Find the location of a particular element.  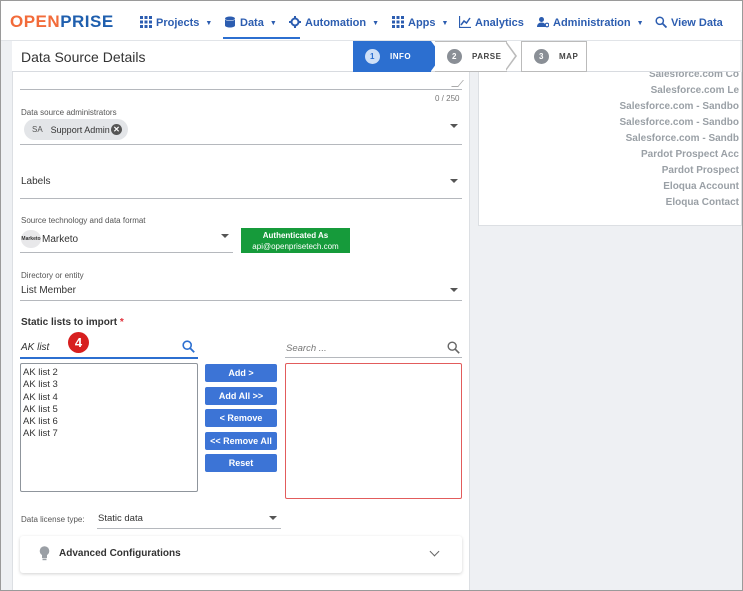

step-label: MAP is located at coordinates (569, 56).